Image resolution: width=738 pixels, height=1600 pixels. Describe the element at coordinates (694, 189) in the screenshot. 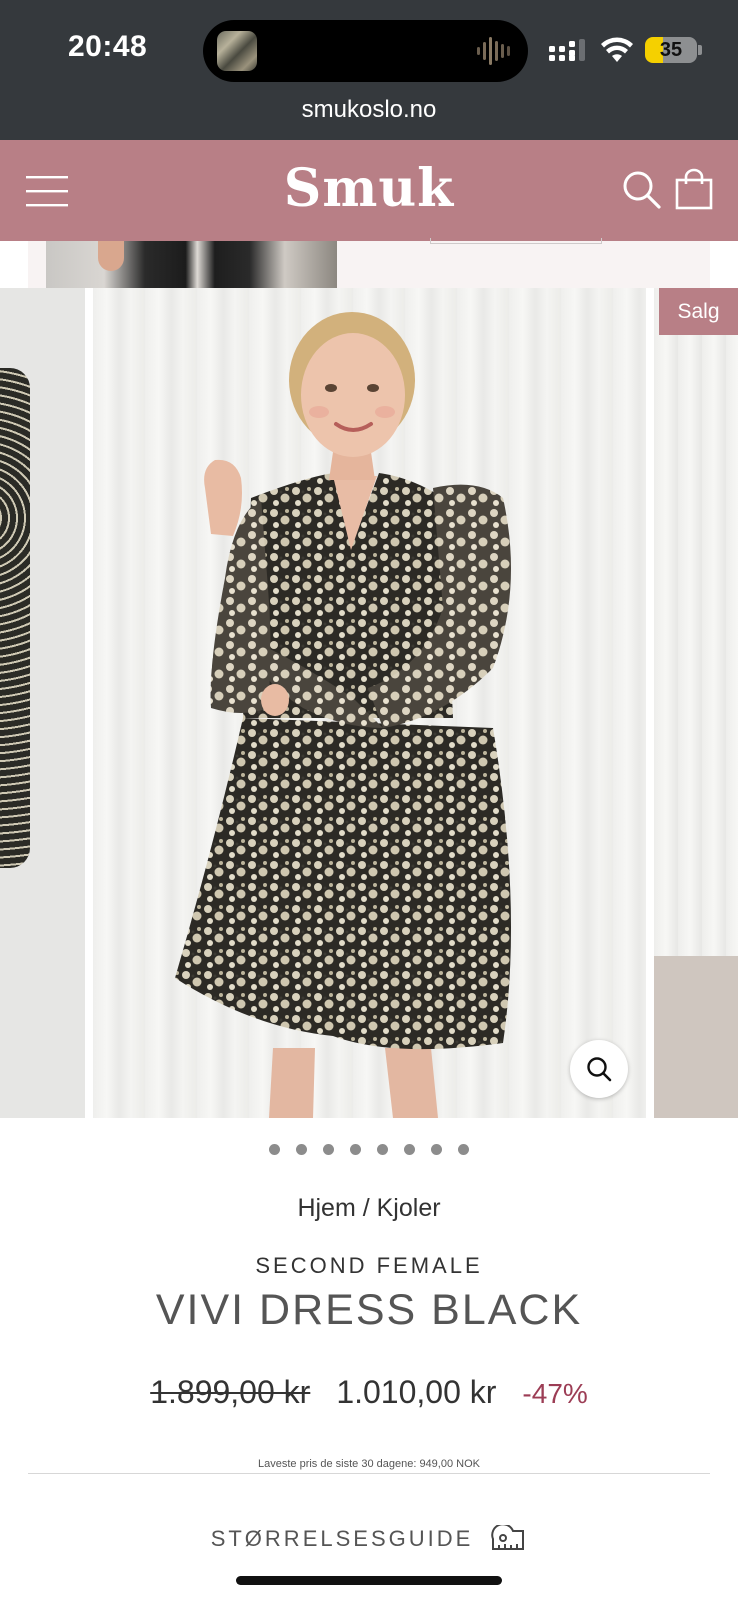

I see `shopping-bag-icon` at that location.